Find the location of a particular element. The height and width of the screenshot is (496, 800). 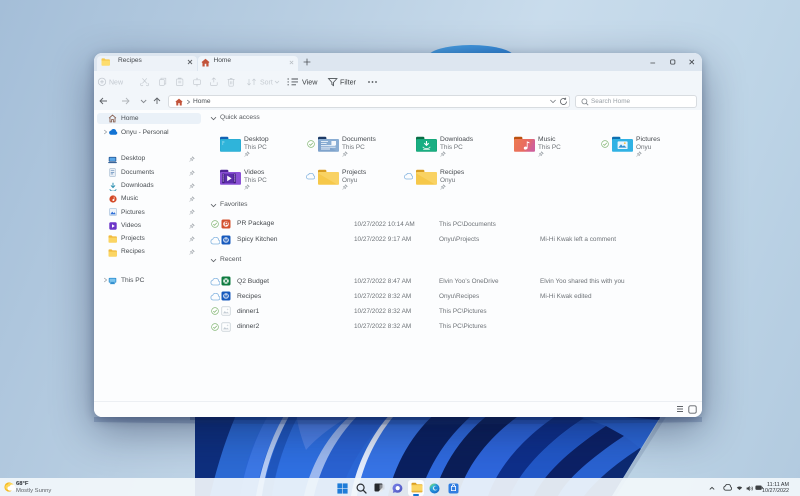

svg-text: Filter is located at coordinates (348, 82).